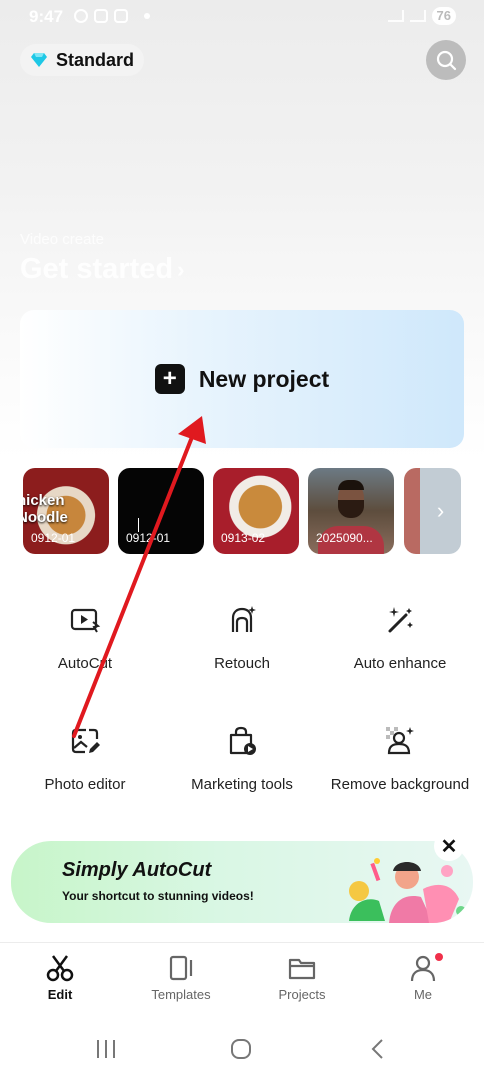  I want to click on home-icon, so click(241, 1049).